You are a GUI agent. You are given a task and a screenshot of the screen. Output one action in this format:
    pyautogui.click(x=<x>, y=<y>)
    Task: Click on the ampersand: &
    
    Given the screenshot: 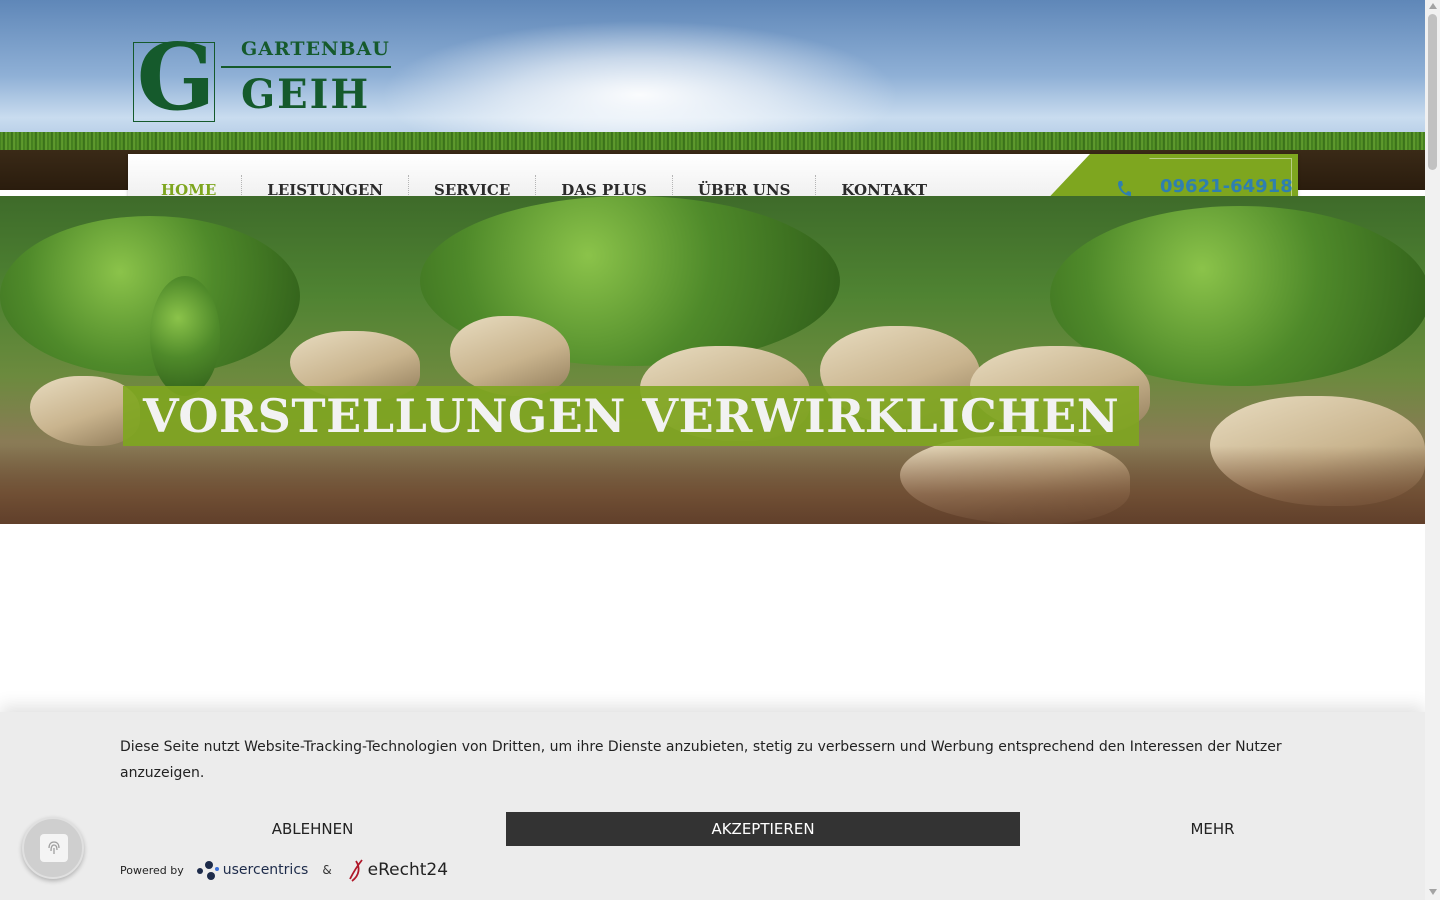 What is the action you would take?
    pyautogui.click(x=327, y=870)
    